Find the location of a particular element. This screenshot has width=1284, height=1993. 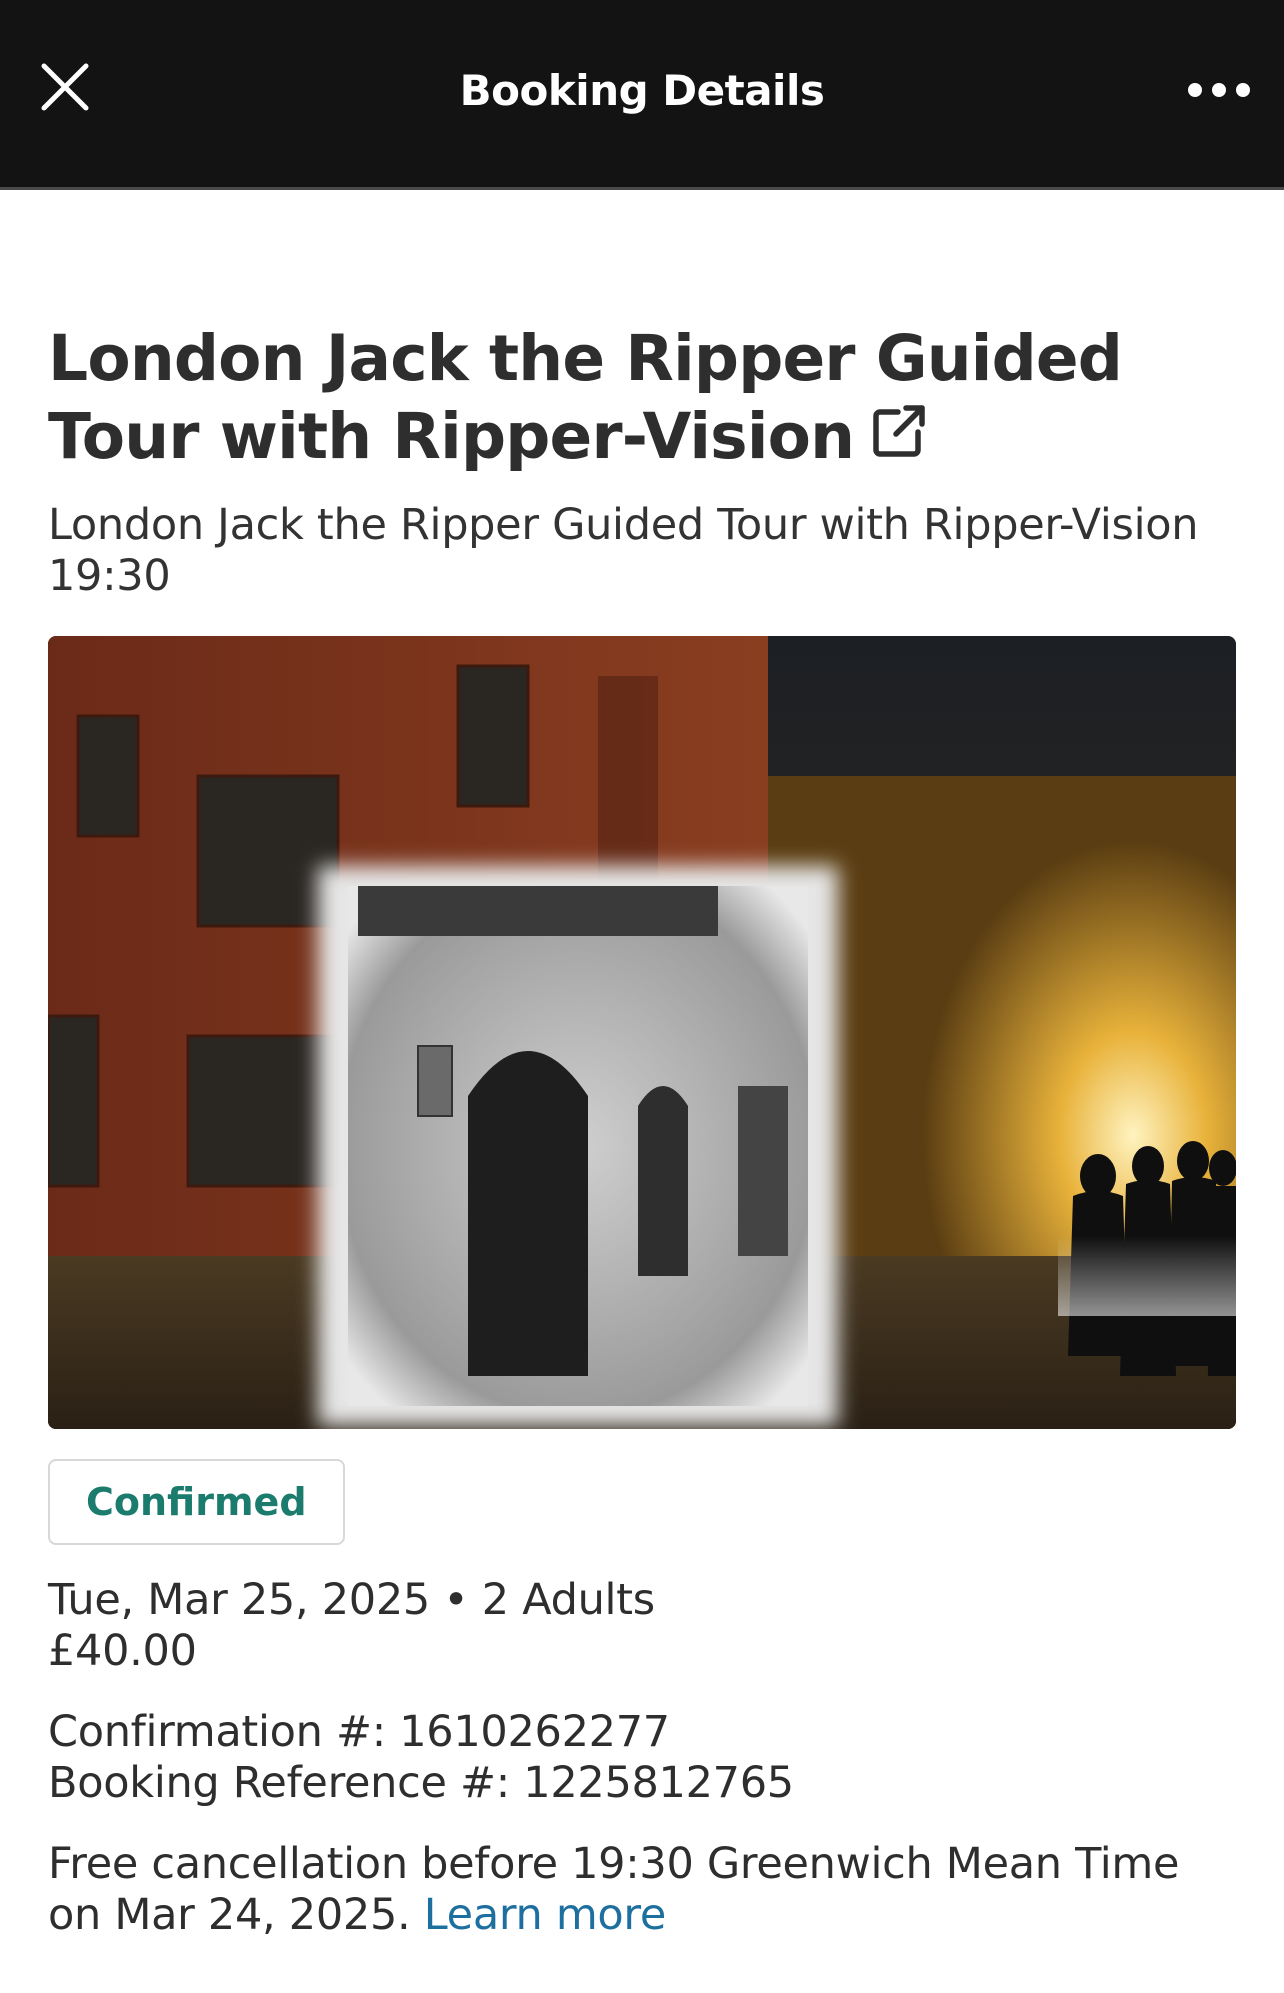

learn-more-link: Learn more is located at coordinates (545, 1915).